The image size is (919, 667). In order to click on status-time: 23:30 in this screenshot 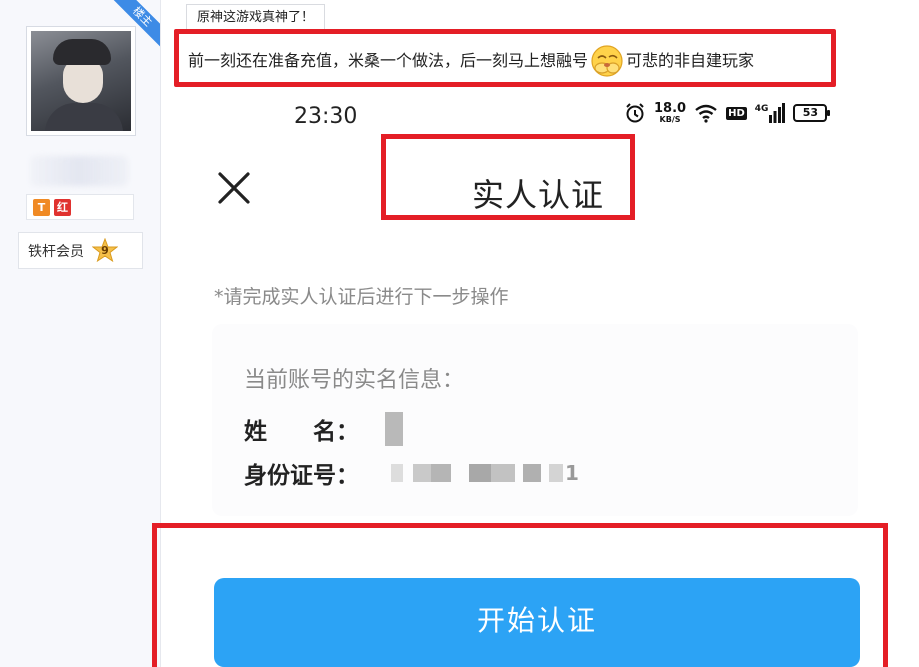, I will do `click(326, 116)`.